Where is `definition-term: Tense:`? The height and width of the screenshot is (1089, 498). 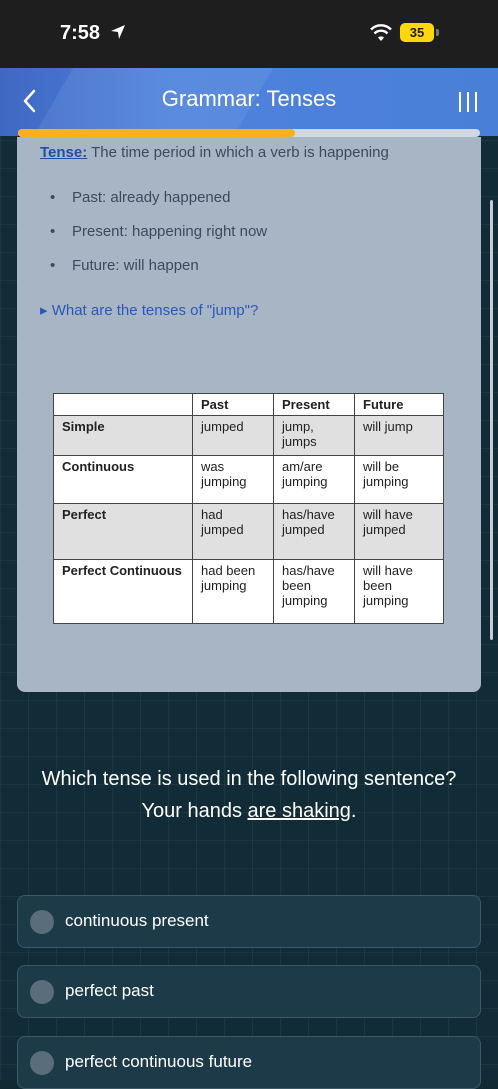 definition-term: Tense: is located at coordinates (63, 152).